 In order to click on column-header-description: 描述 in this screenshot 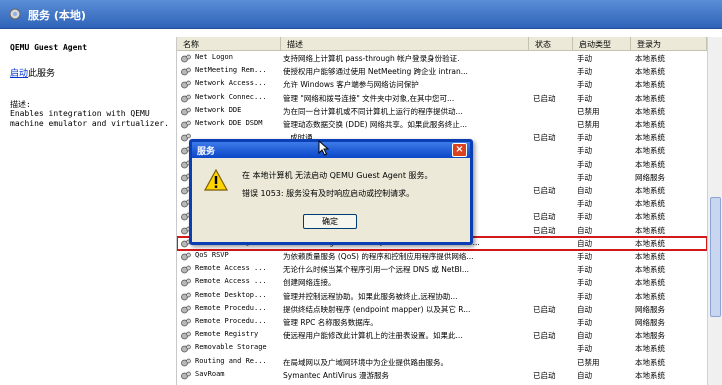, I will do `click(405, 44)`.